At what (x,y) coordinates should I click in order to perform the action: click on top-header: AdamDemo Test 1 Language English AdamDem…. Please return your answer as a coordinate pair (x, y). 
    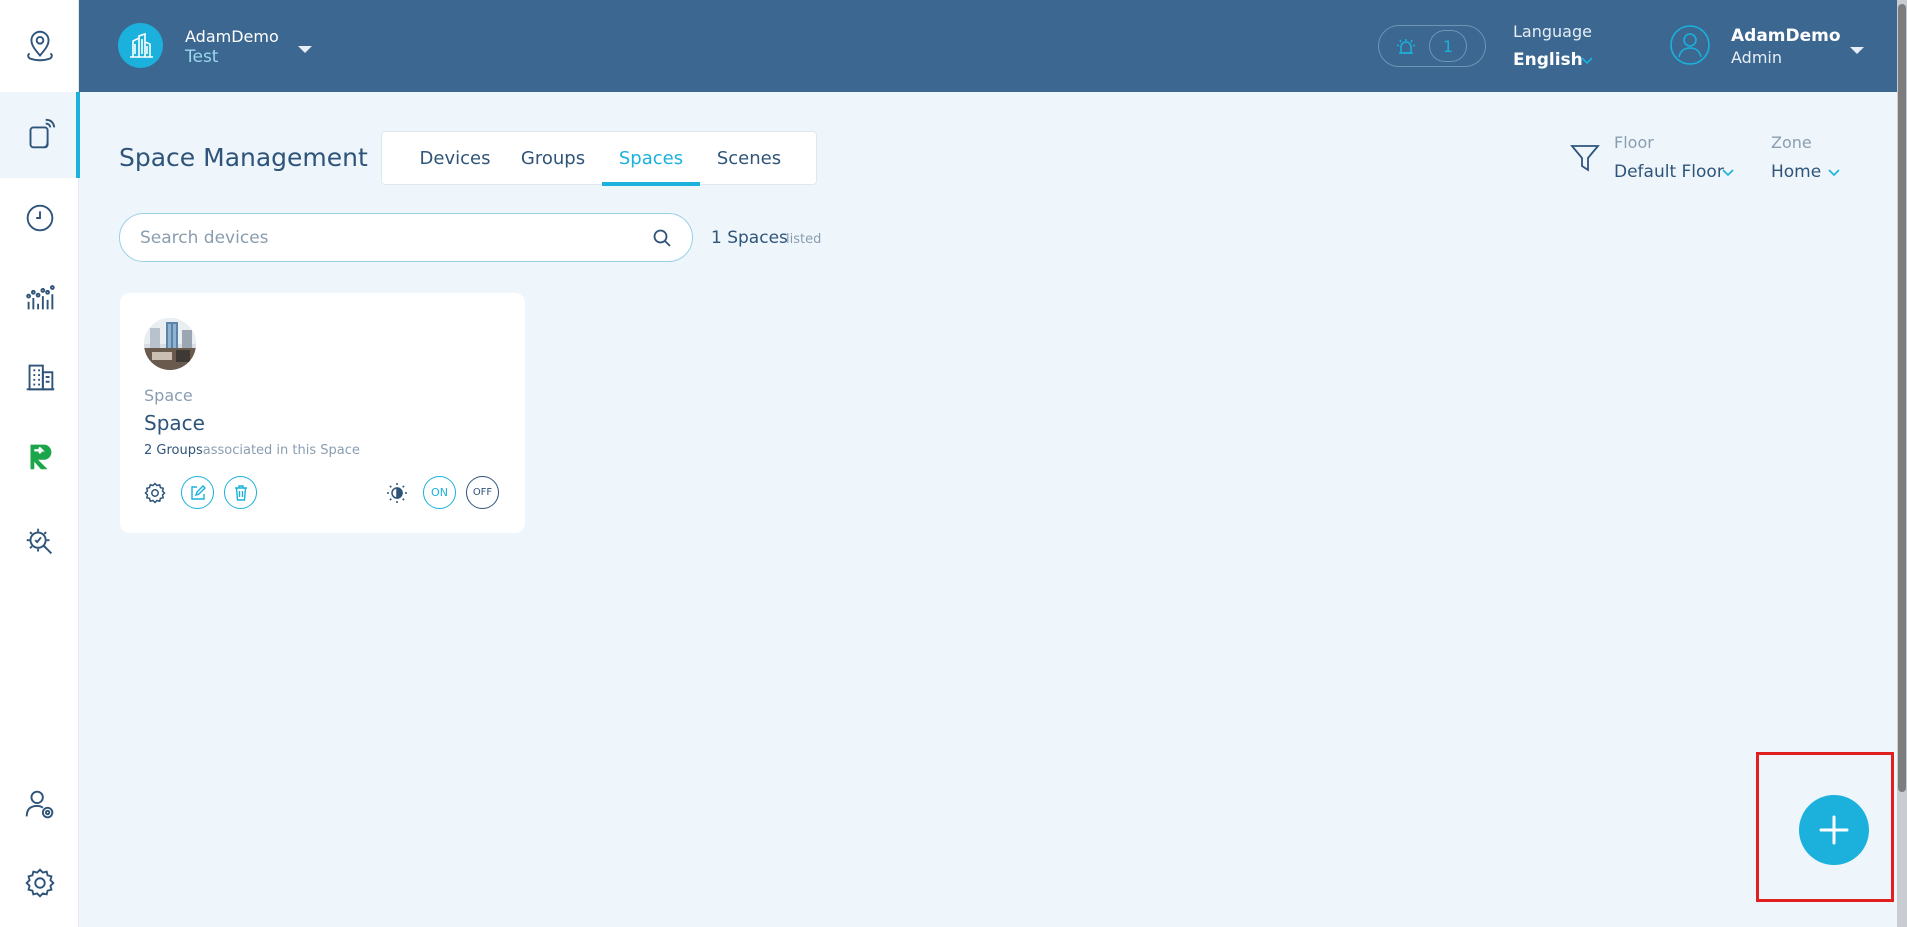
    Looking at the image, I should click on (988, 46).